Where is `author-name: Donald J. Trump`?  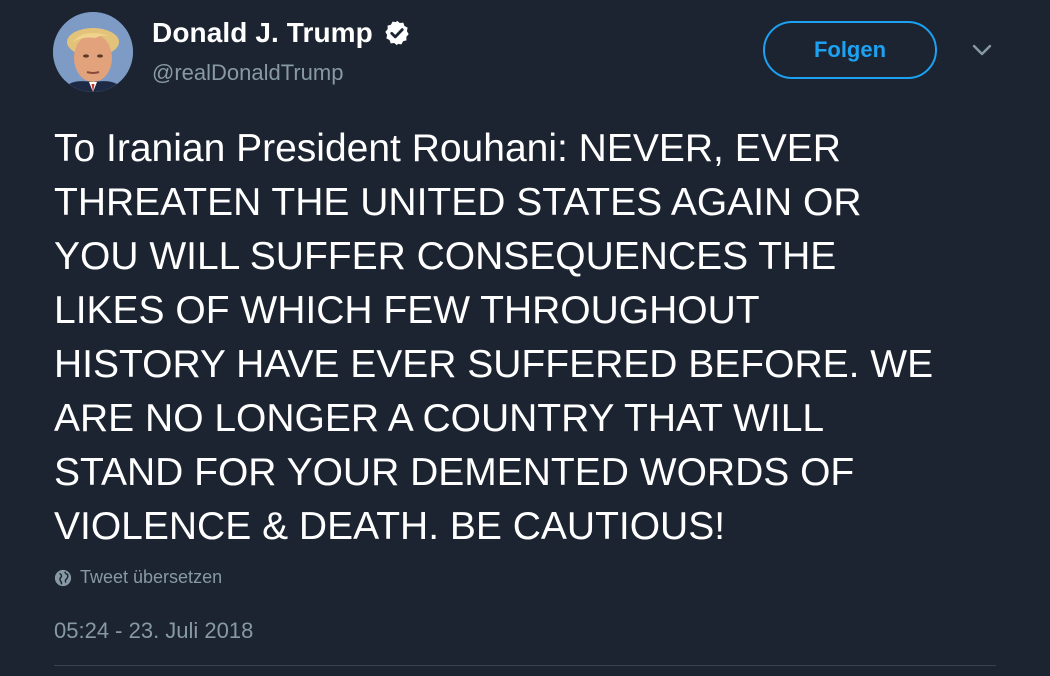 author-name: Donald J. Trump is located at coordinates (281, 33).